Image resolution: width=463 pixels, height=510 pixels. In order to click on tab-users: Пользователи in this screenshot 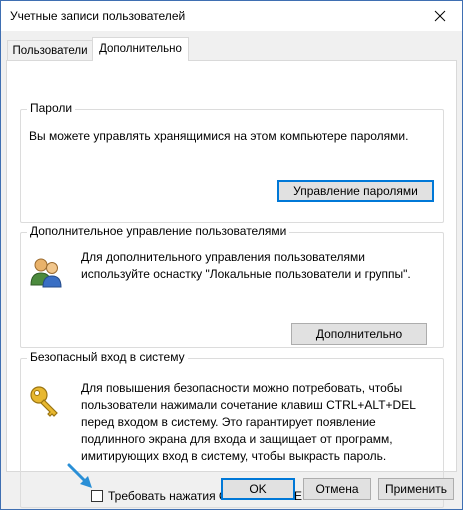, I will do `click(50, 50)`.